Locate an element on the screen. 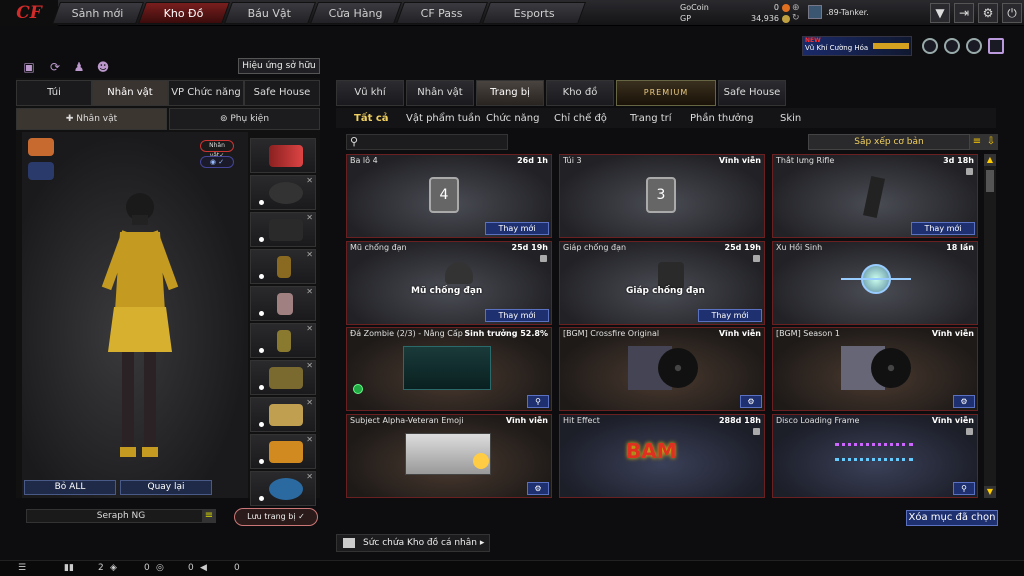 This screenshot has height=576, width=1024. filter-function: Chức năng is located at coordinates (513, 118).